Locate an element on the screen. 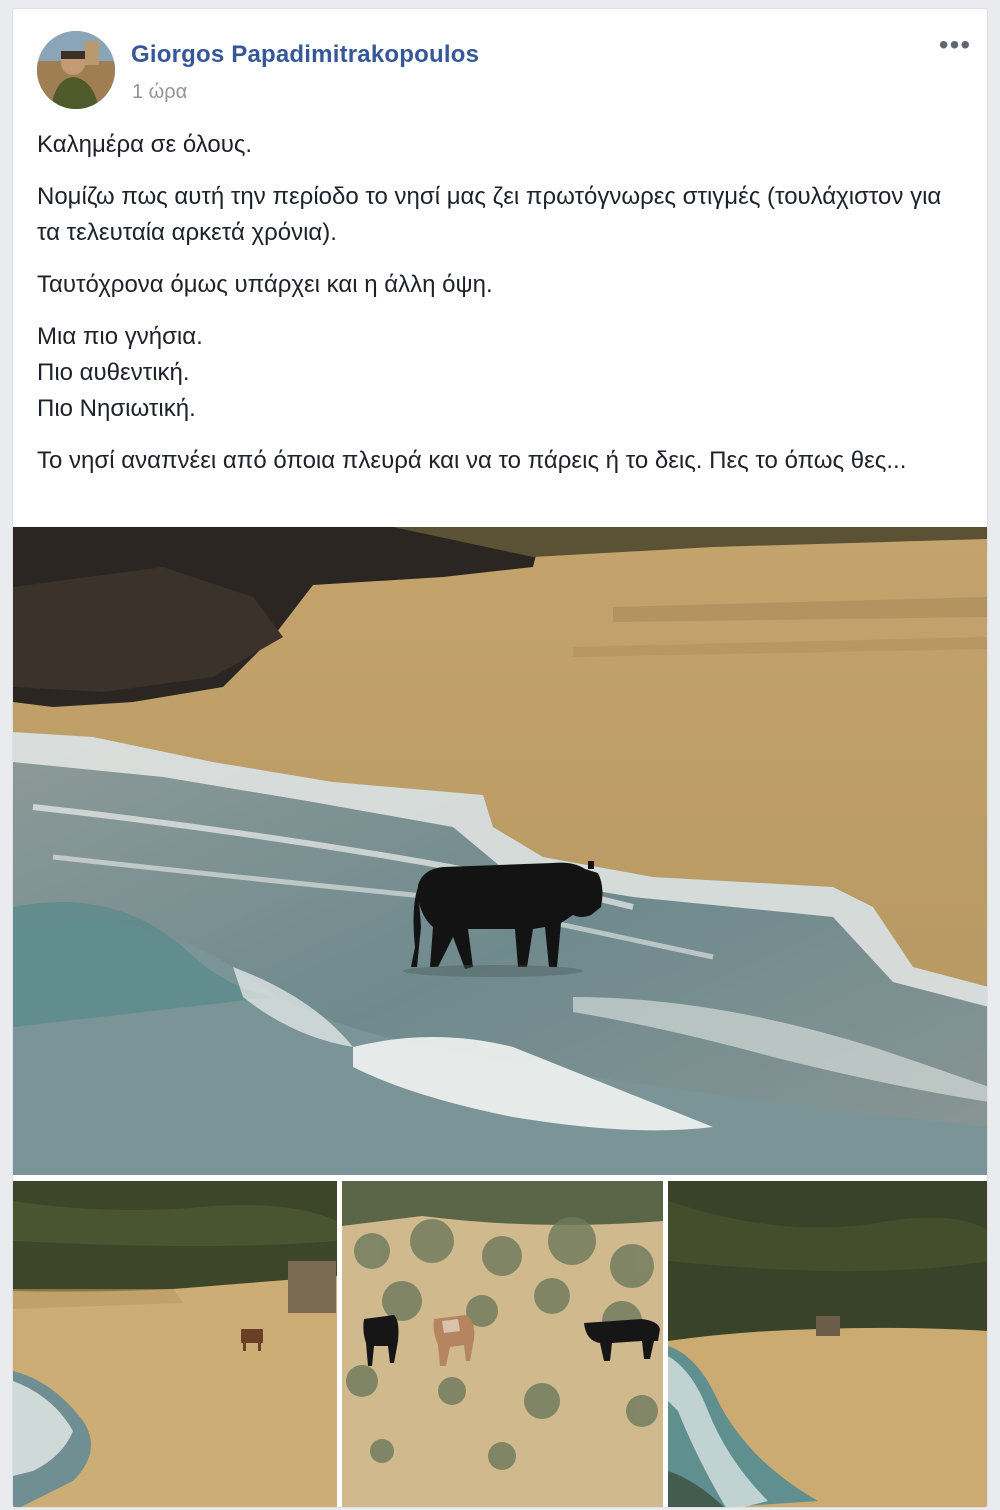 The height and width of the screenshot is (1510, 1000). author-name-link: Giorgos Papadimitrakopoulos is located at coordinates (305, 55).